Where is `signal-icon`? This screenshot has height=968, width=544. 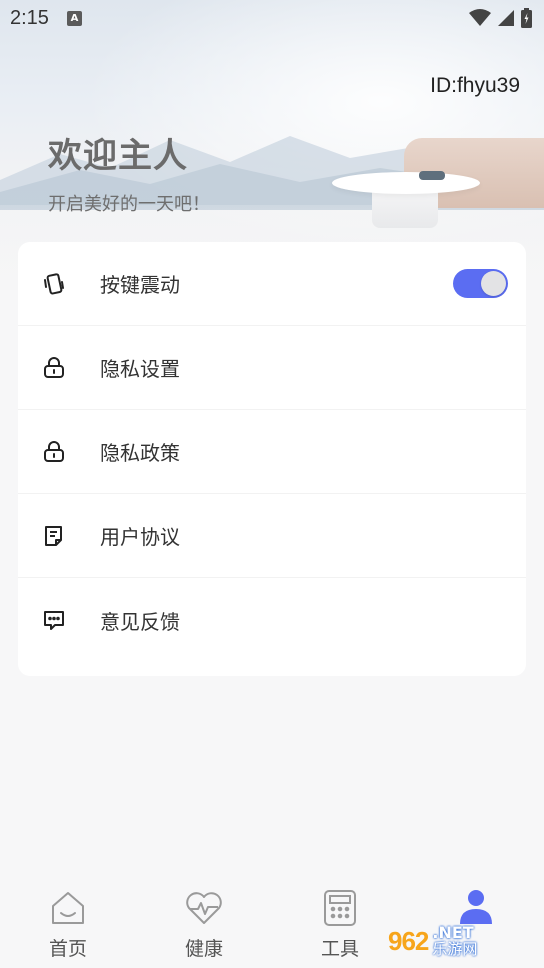
signal-icon is located at coordinates (506, 18).